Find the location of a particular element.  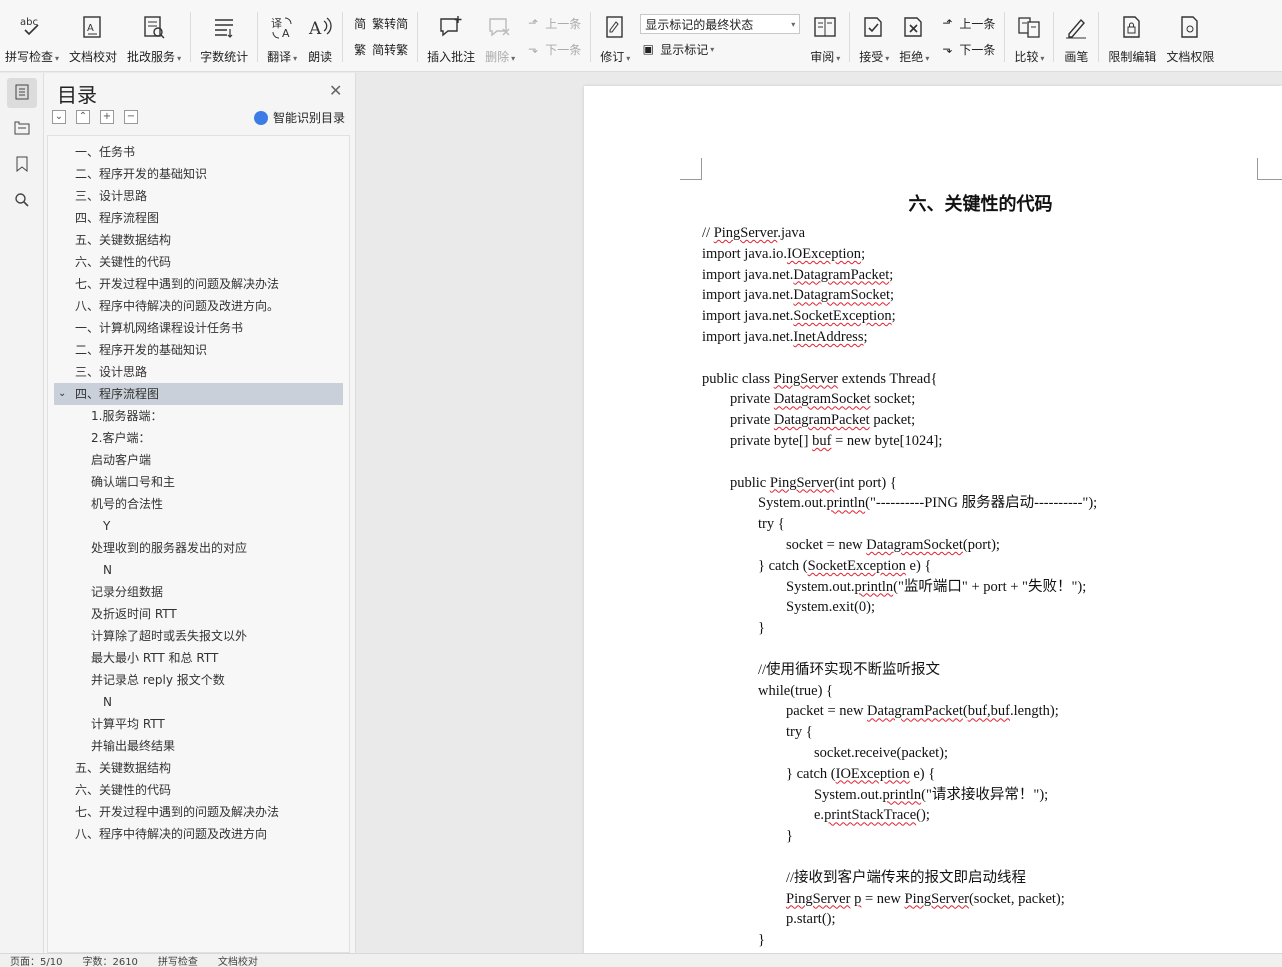

prev-comment-button: ⬏ 上一条 is located at coordinates (553, 23).